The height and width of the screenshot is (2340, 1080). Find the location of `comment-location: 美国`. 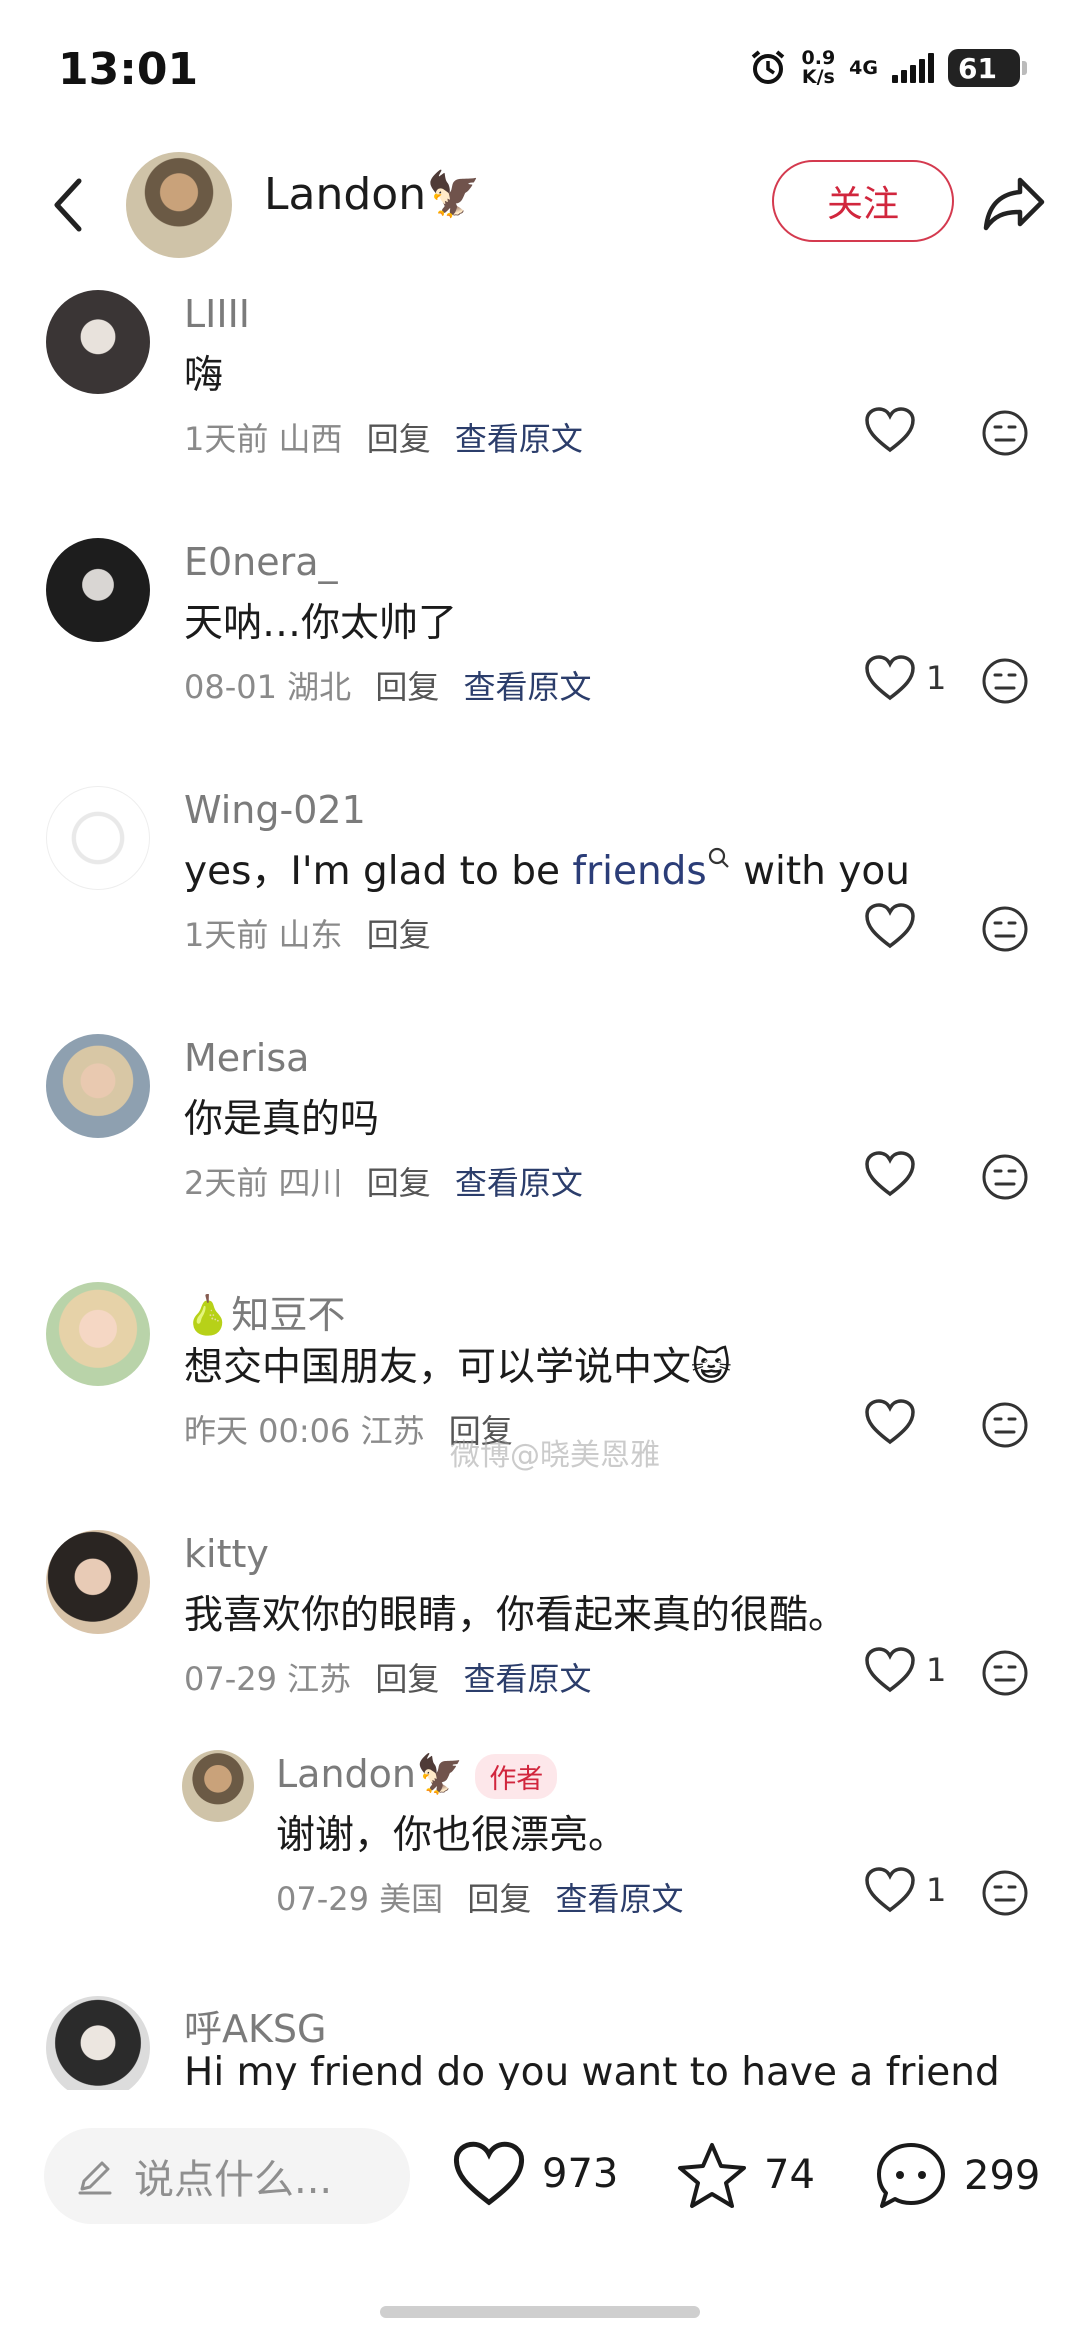

comment-location: 美国 is located at coordinates (411, 1899).